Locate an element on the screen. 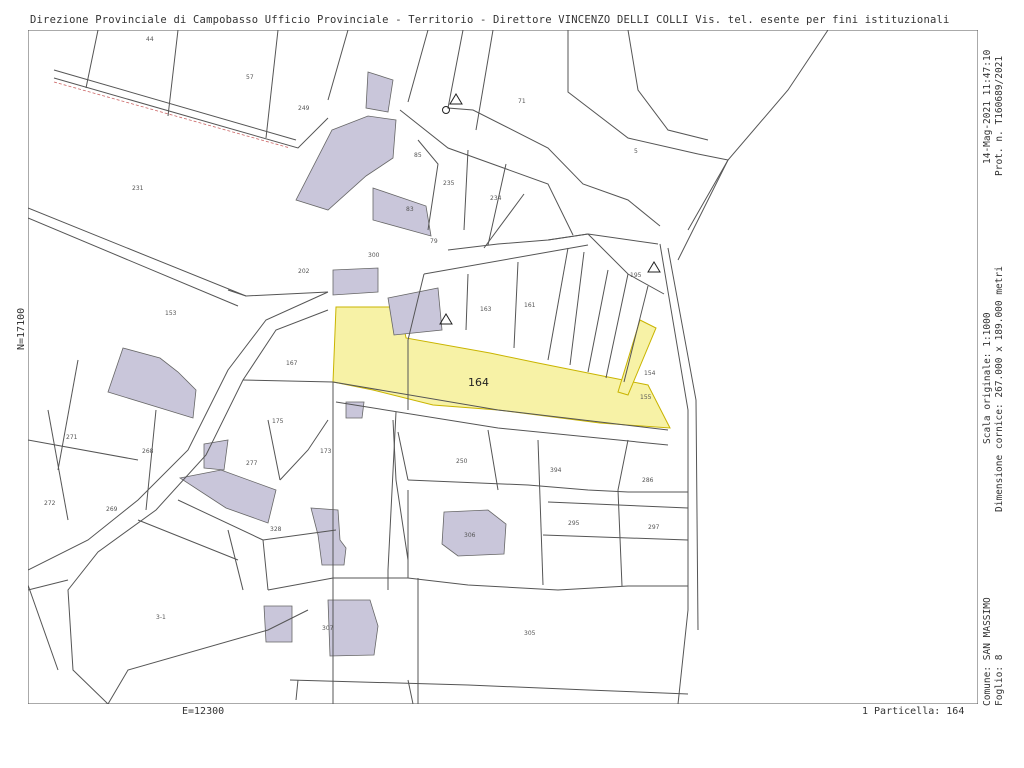 This screenshot has height=768, width=1024. print-date: 14-Mag-2021 11:47:10 is located at coordinates (987, 106).